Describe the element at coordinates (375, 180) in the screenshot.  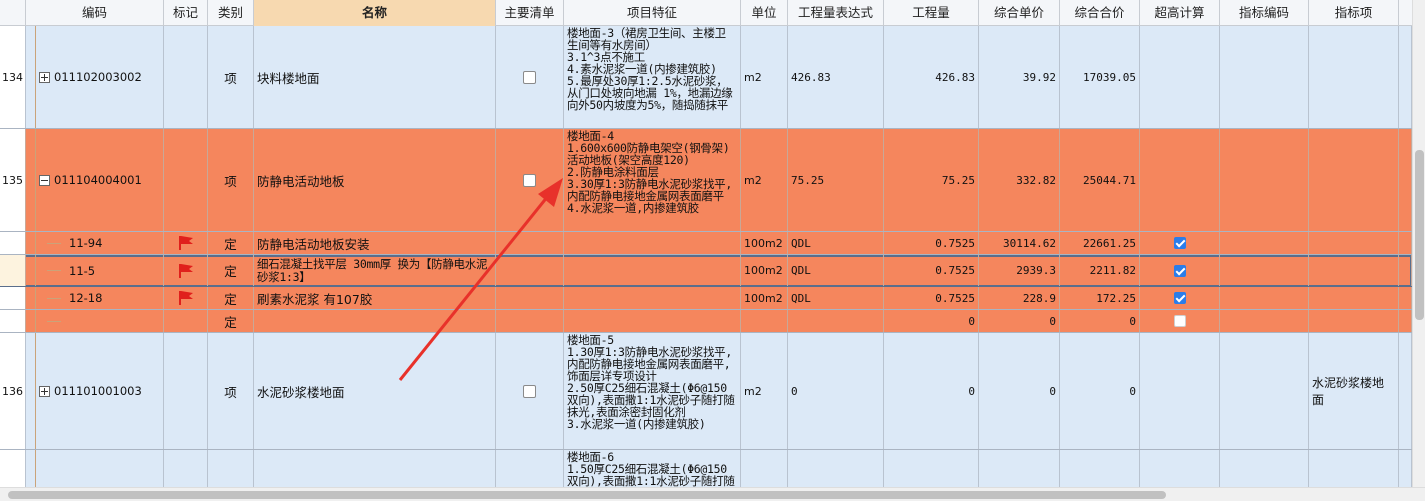
I see `item-name: 防静电活动地板` at that location.